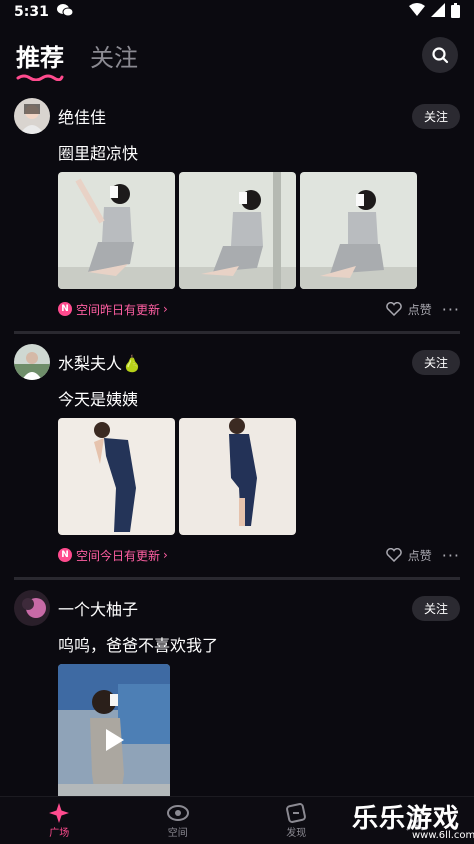 The height and width of the screenshot is (844, 474). Describe the element at coordinates (98, 153) in the screenshot. I see `post-text: 圈里超凉快` at that location.